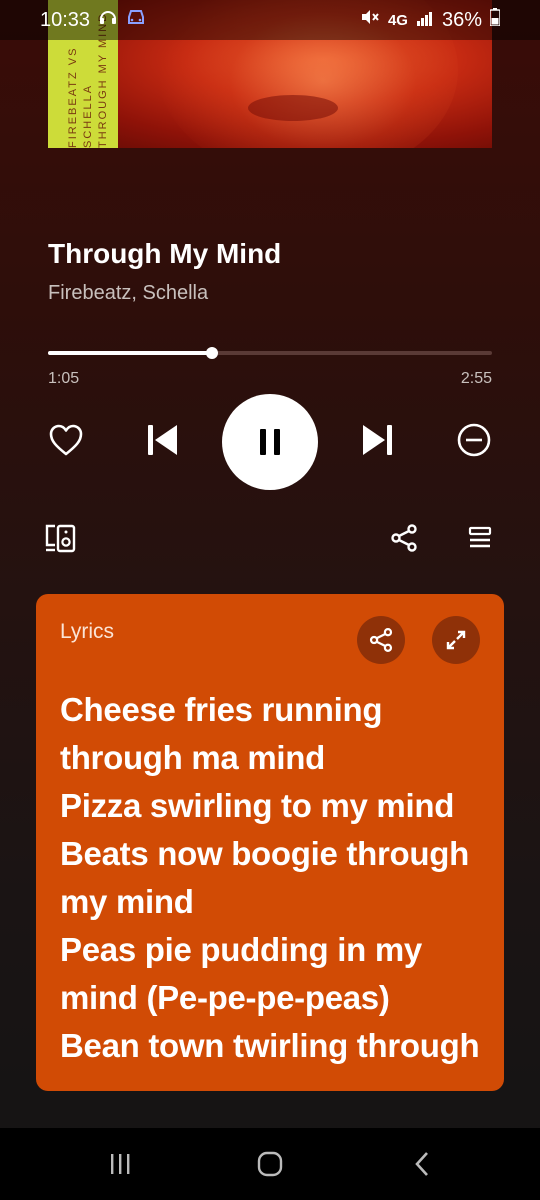 The image size is (540, 1200). What do you see at coordinates (127, 901) in the screenshot?
I see `lyric-line: my mind` at bounding box center [127, 901].